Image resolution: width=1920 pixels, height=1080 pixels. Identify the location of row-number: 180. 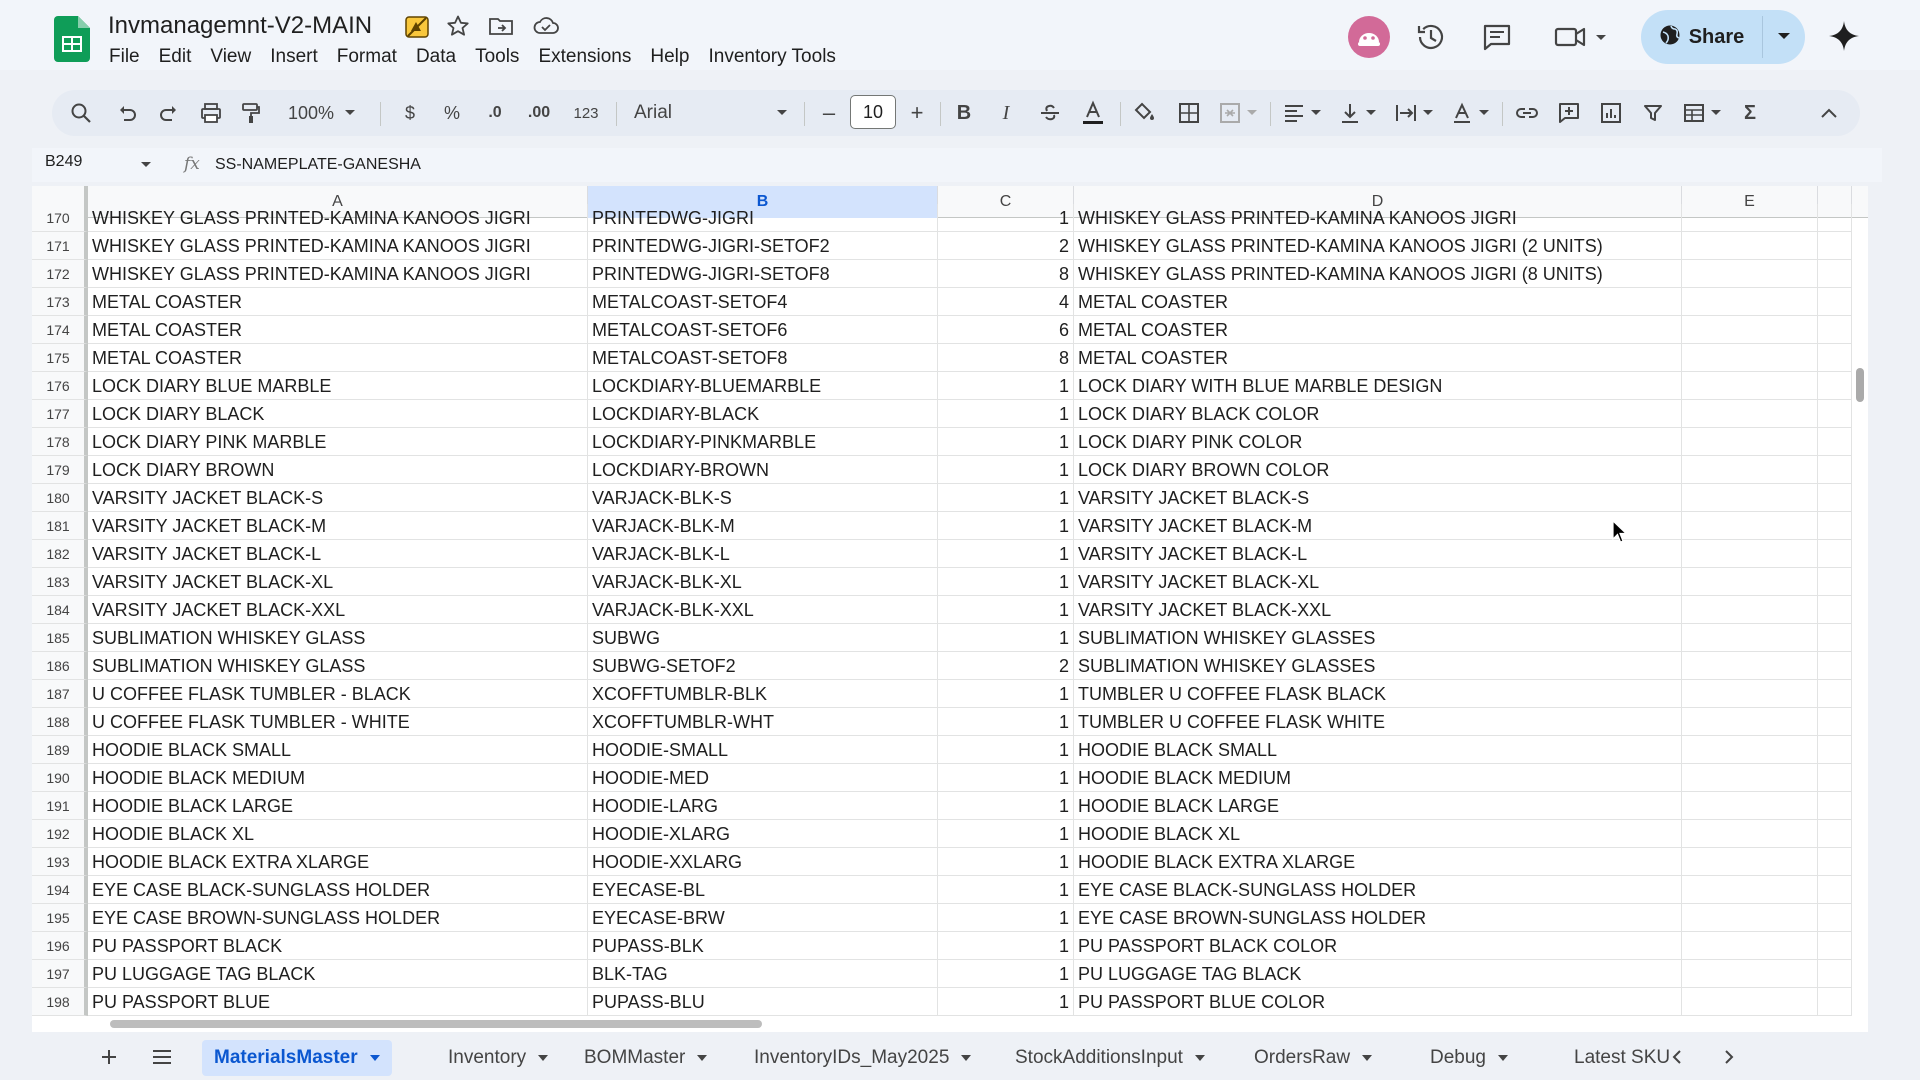
(60, 498).